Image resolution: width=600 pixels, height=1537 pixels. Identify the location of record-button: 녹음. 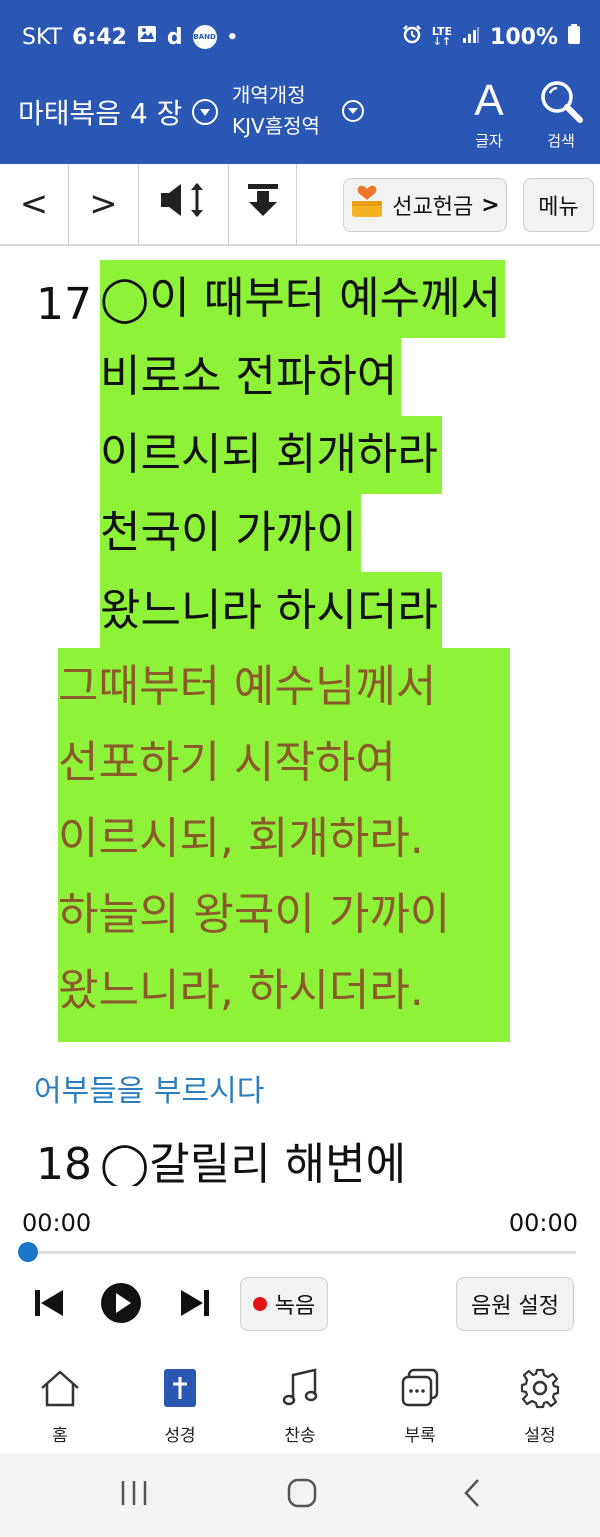
(284, 1304).